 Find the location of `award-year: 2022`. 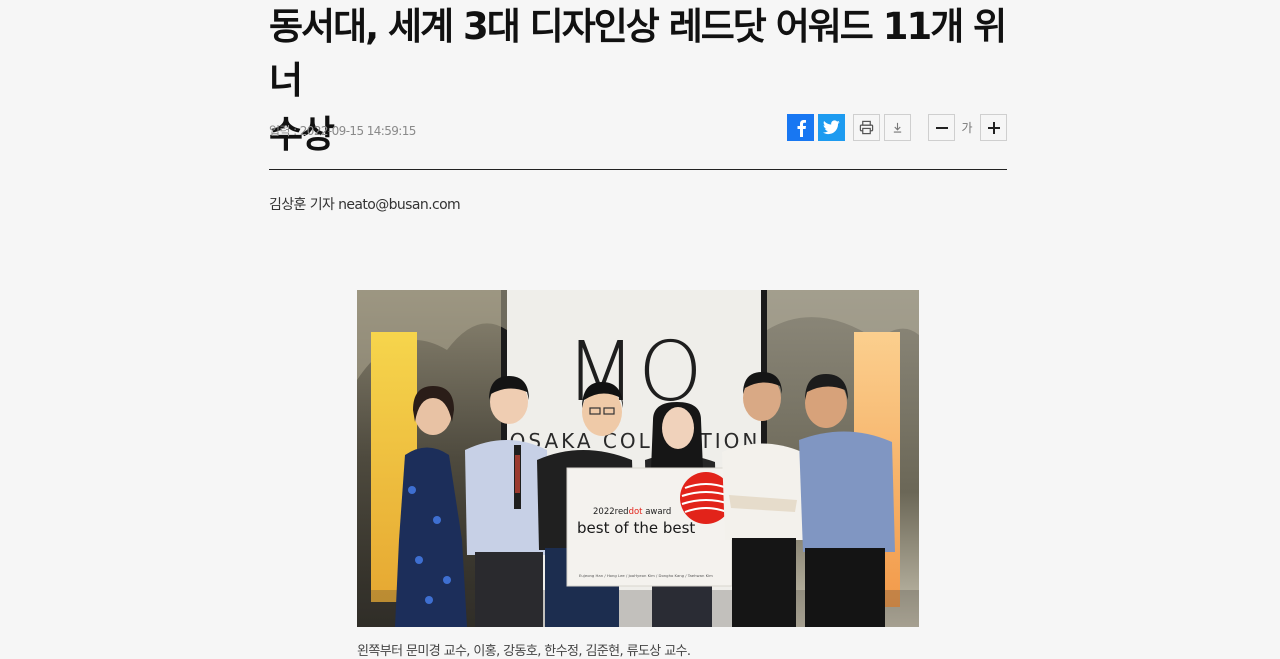

award-year: 2022 is located at coordinates (604, 512).